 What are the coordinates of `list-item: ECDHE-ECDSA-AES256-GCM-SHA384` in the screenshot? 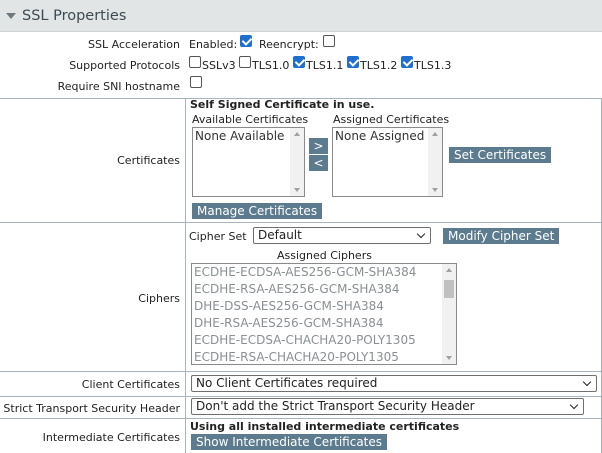 It's located at (324, 272).